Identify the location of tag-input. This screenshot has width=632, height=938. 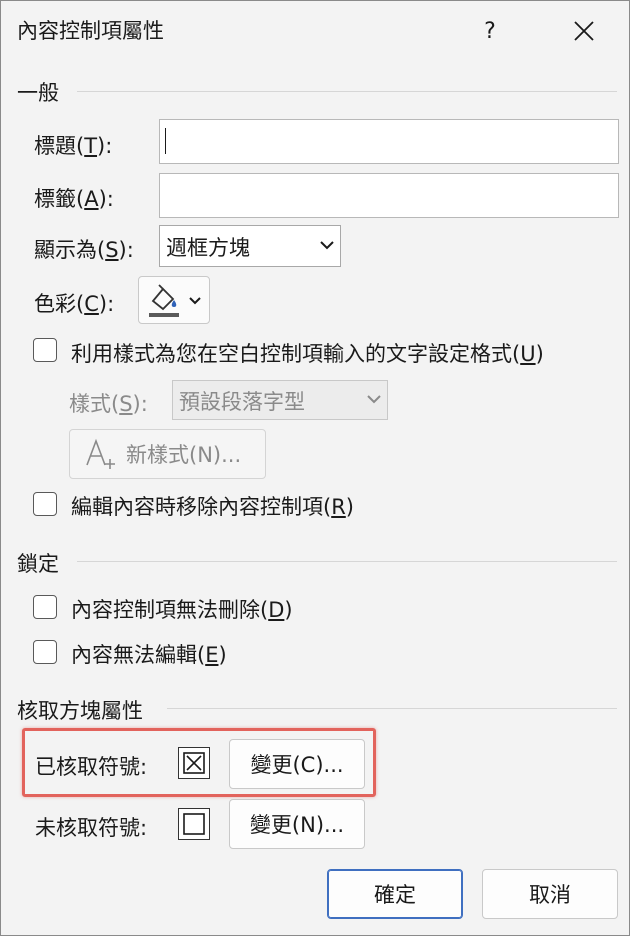
(389, 195).